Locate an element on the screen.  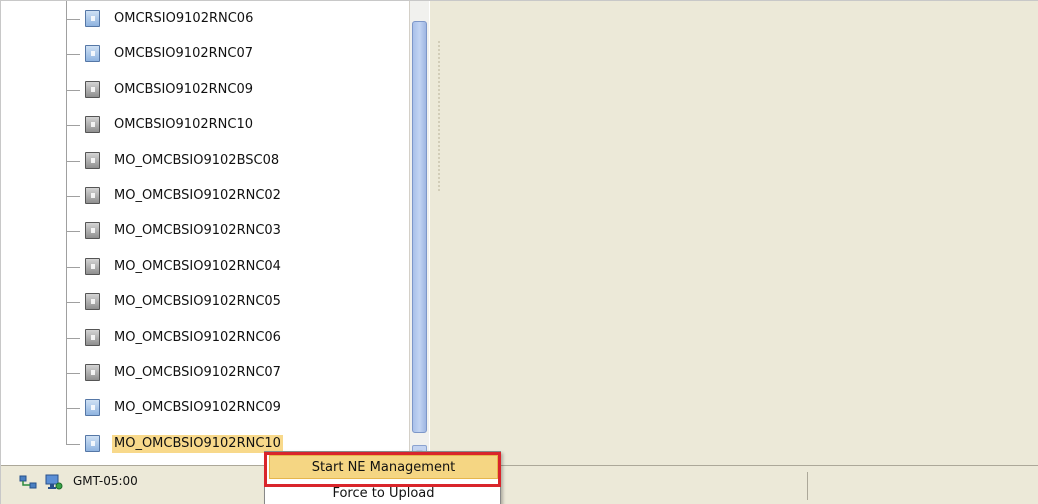
status-divider is located at coordinates (807, 486).